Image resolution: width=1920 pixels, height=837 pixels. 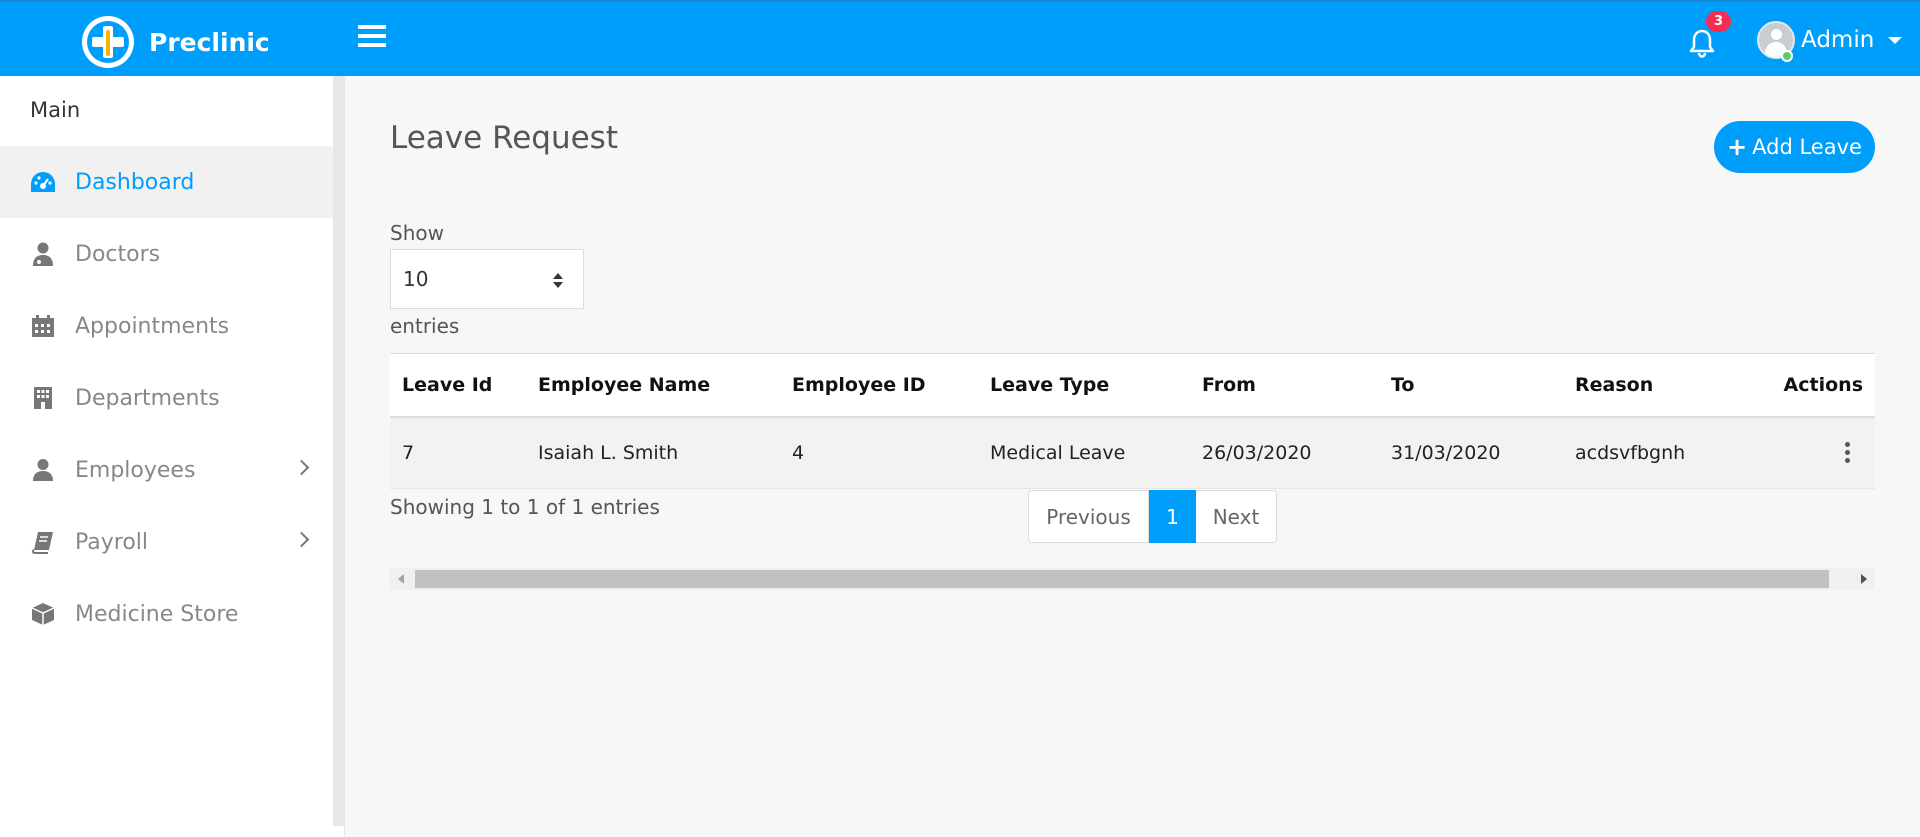 I want to click on show-label: Show, so click(x=417, y=233).